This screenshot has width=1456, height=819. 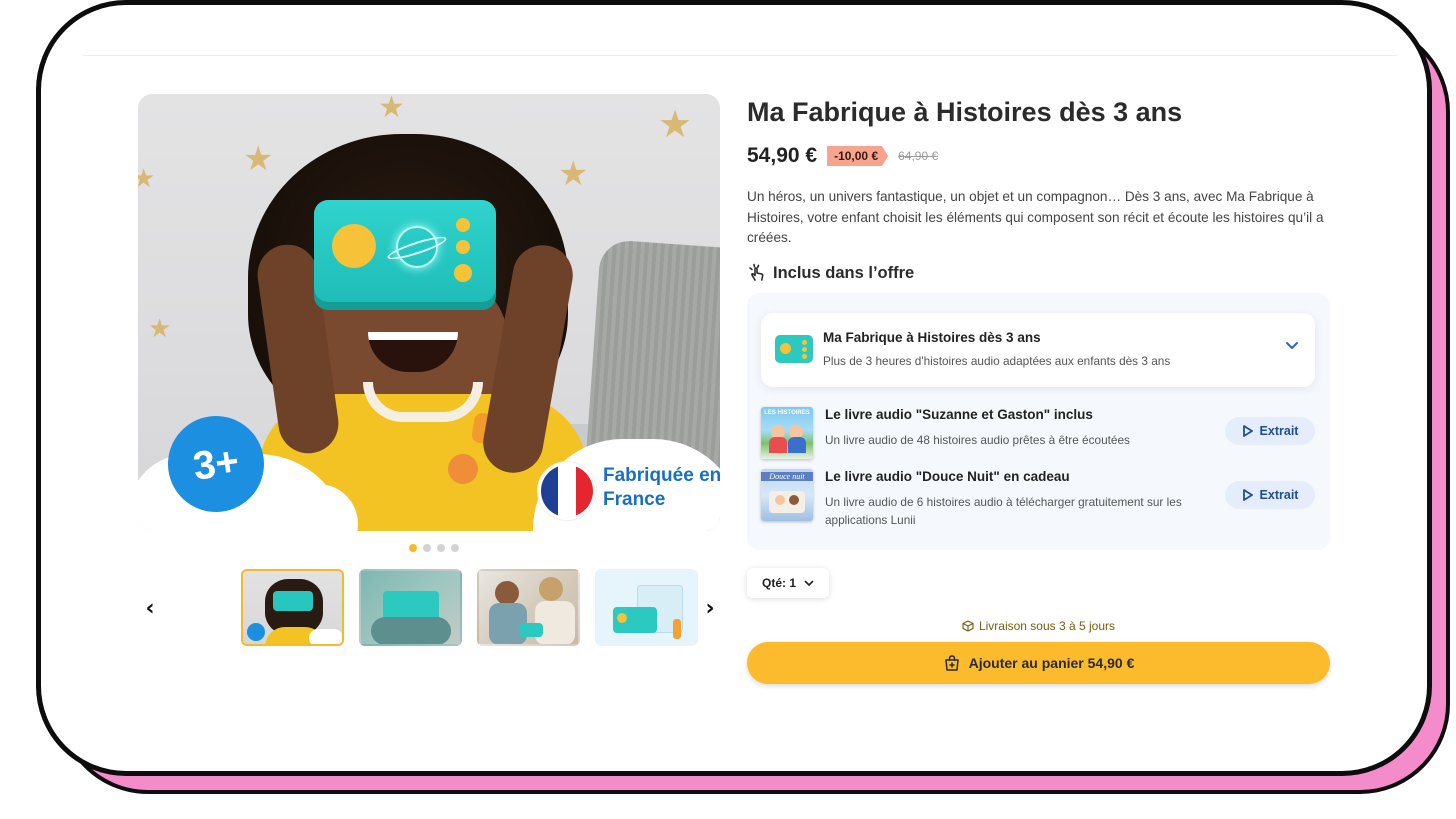 I want to click on story-box-toy, so click(x=405, y=251).